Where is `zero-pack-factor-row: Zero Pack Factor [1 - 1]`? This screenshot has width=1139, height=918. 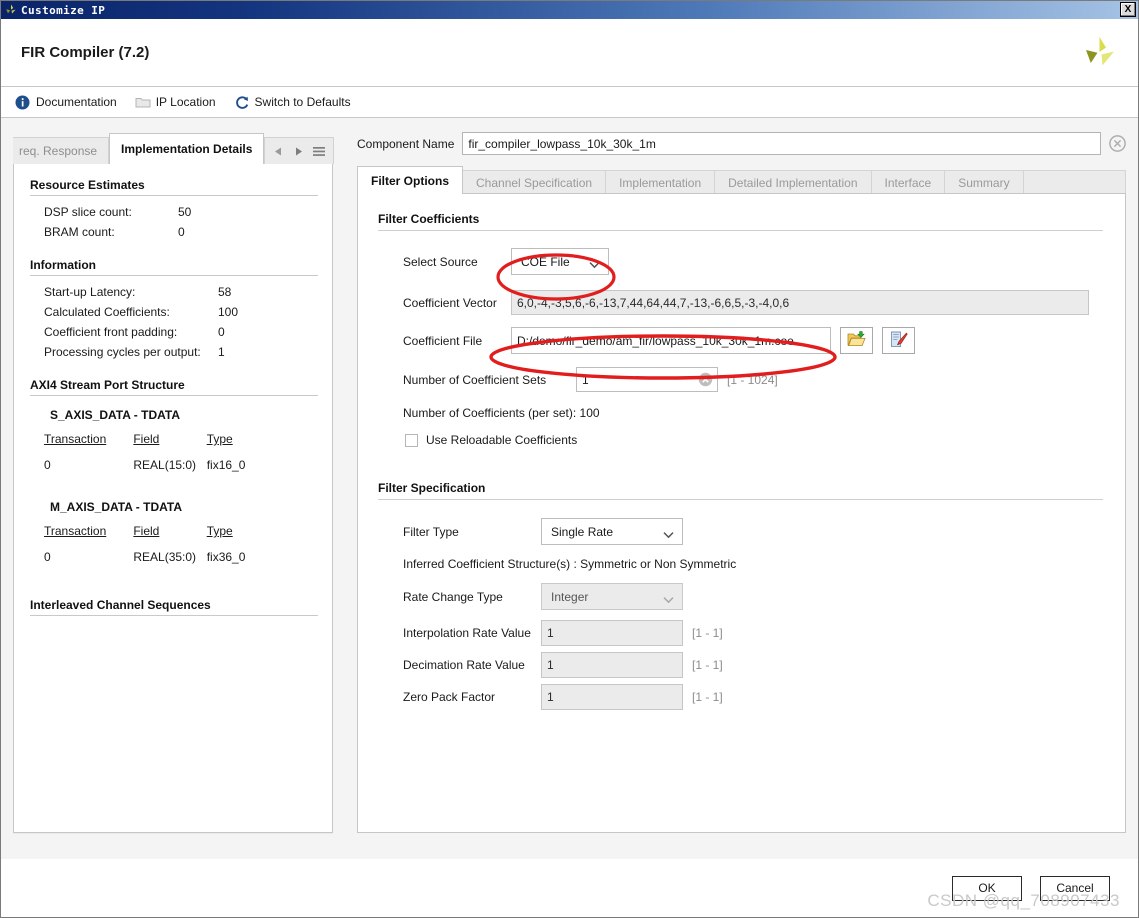 zero-pack-factor-row: Zero Pack Factor [1 - 1] is located at coordinates (739, 697).